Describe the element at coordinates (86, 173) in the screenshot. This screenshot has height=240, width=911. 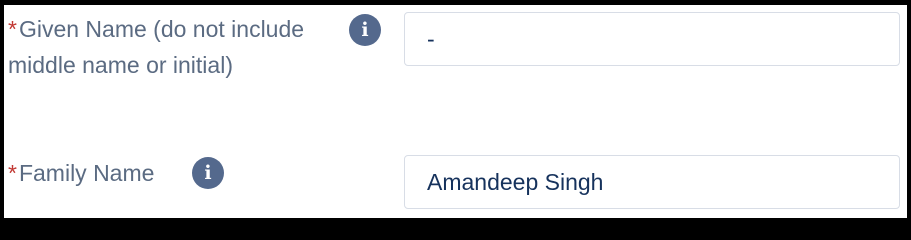
I see `family-name-label-text: Family Name` at that location.